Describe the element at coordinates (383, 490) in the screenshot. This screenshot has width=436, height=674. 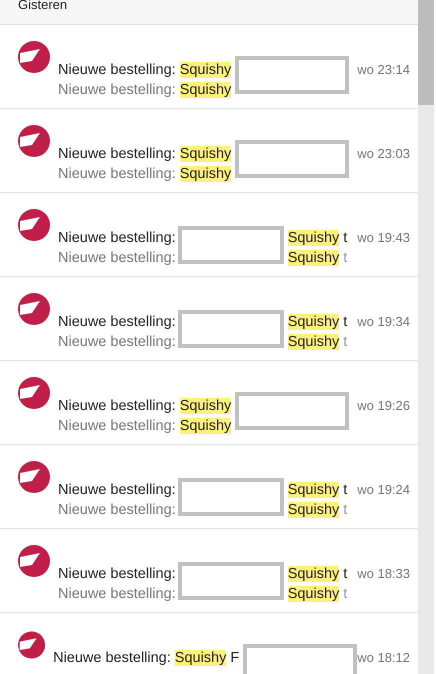
I see `message-time: wo 19:24` at that location.